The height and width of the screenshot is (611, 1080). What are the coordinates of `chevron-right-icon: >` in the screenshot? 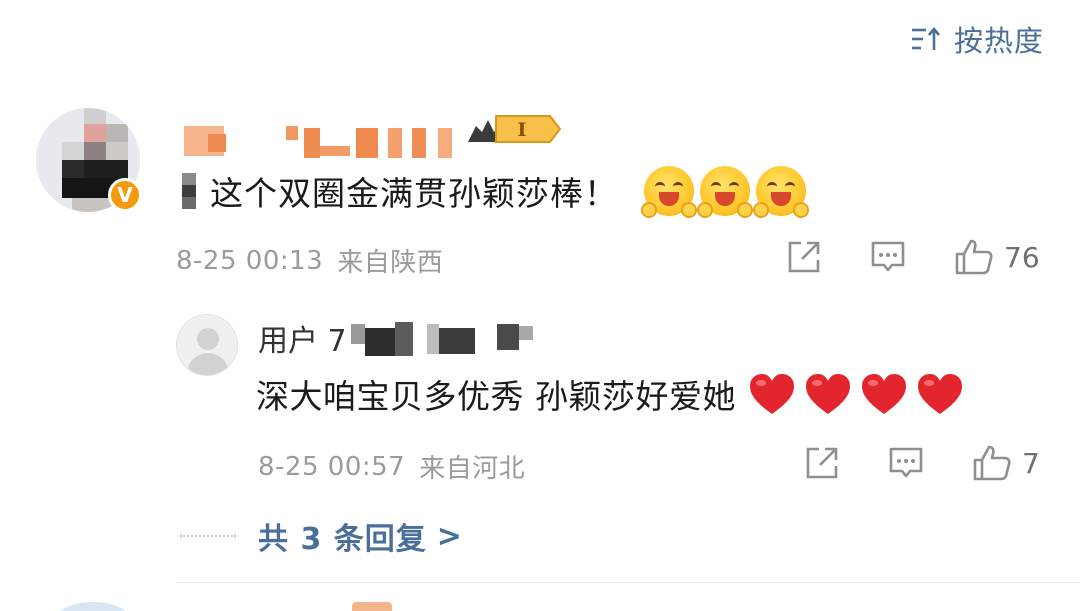 It's located at (449, 536).